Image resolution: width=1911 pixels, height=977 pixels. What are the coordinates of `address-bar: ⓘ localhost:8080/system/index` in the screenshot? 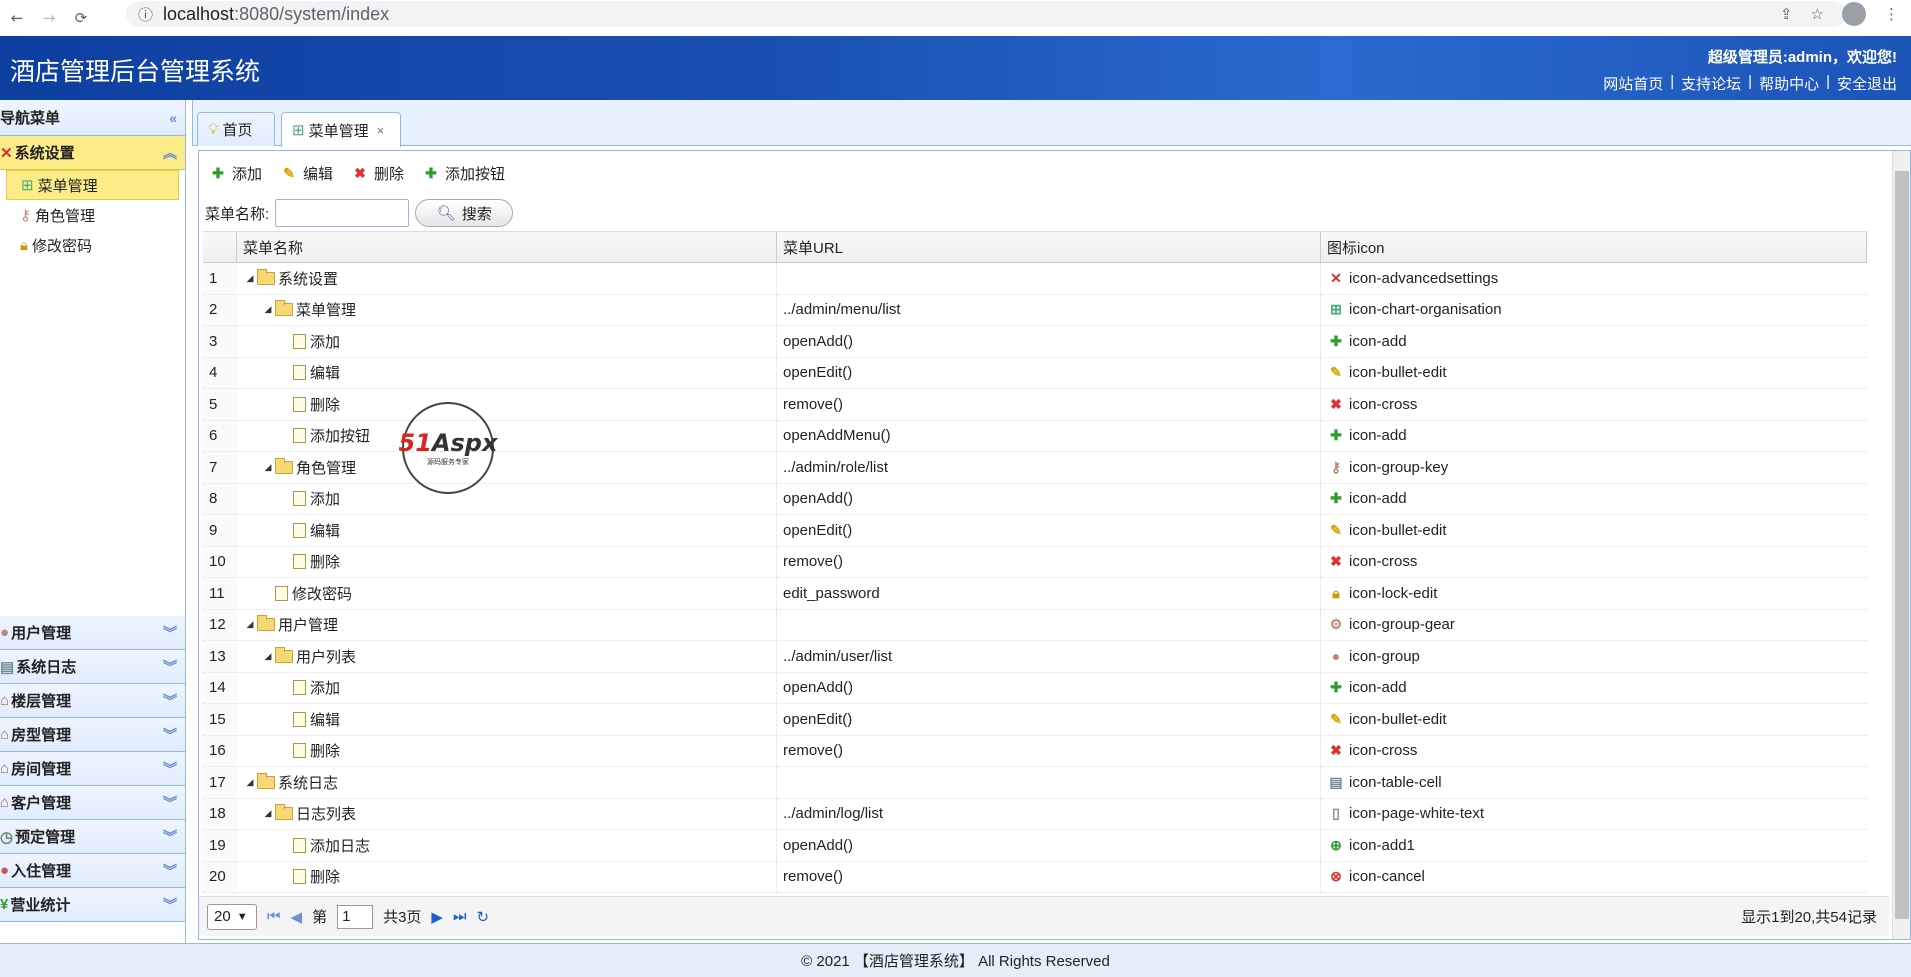 It's located at (986, 14).